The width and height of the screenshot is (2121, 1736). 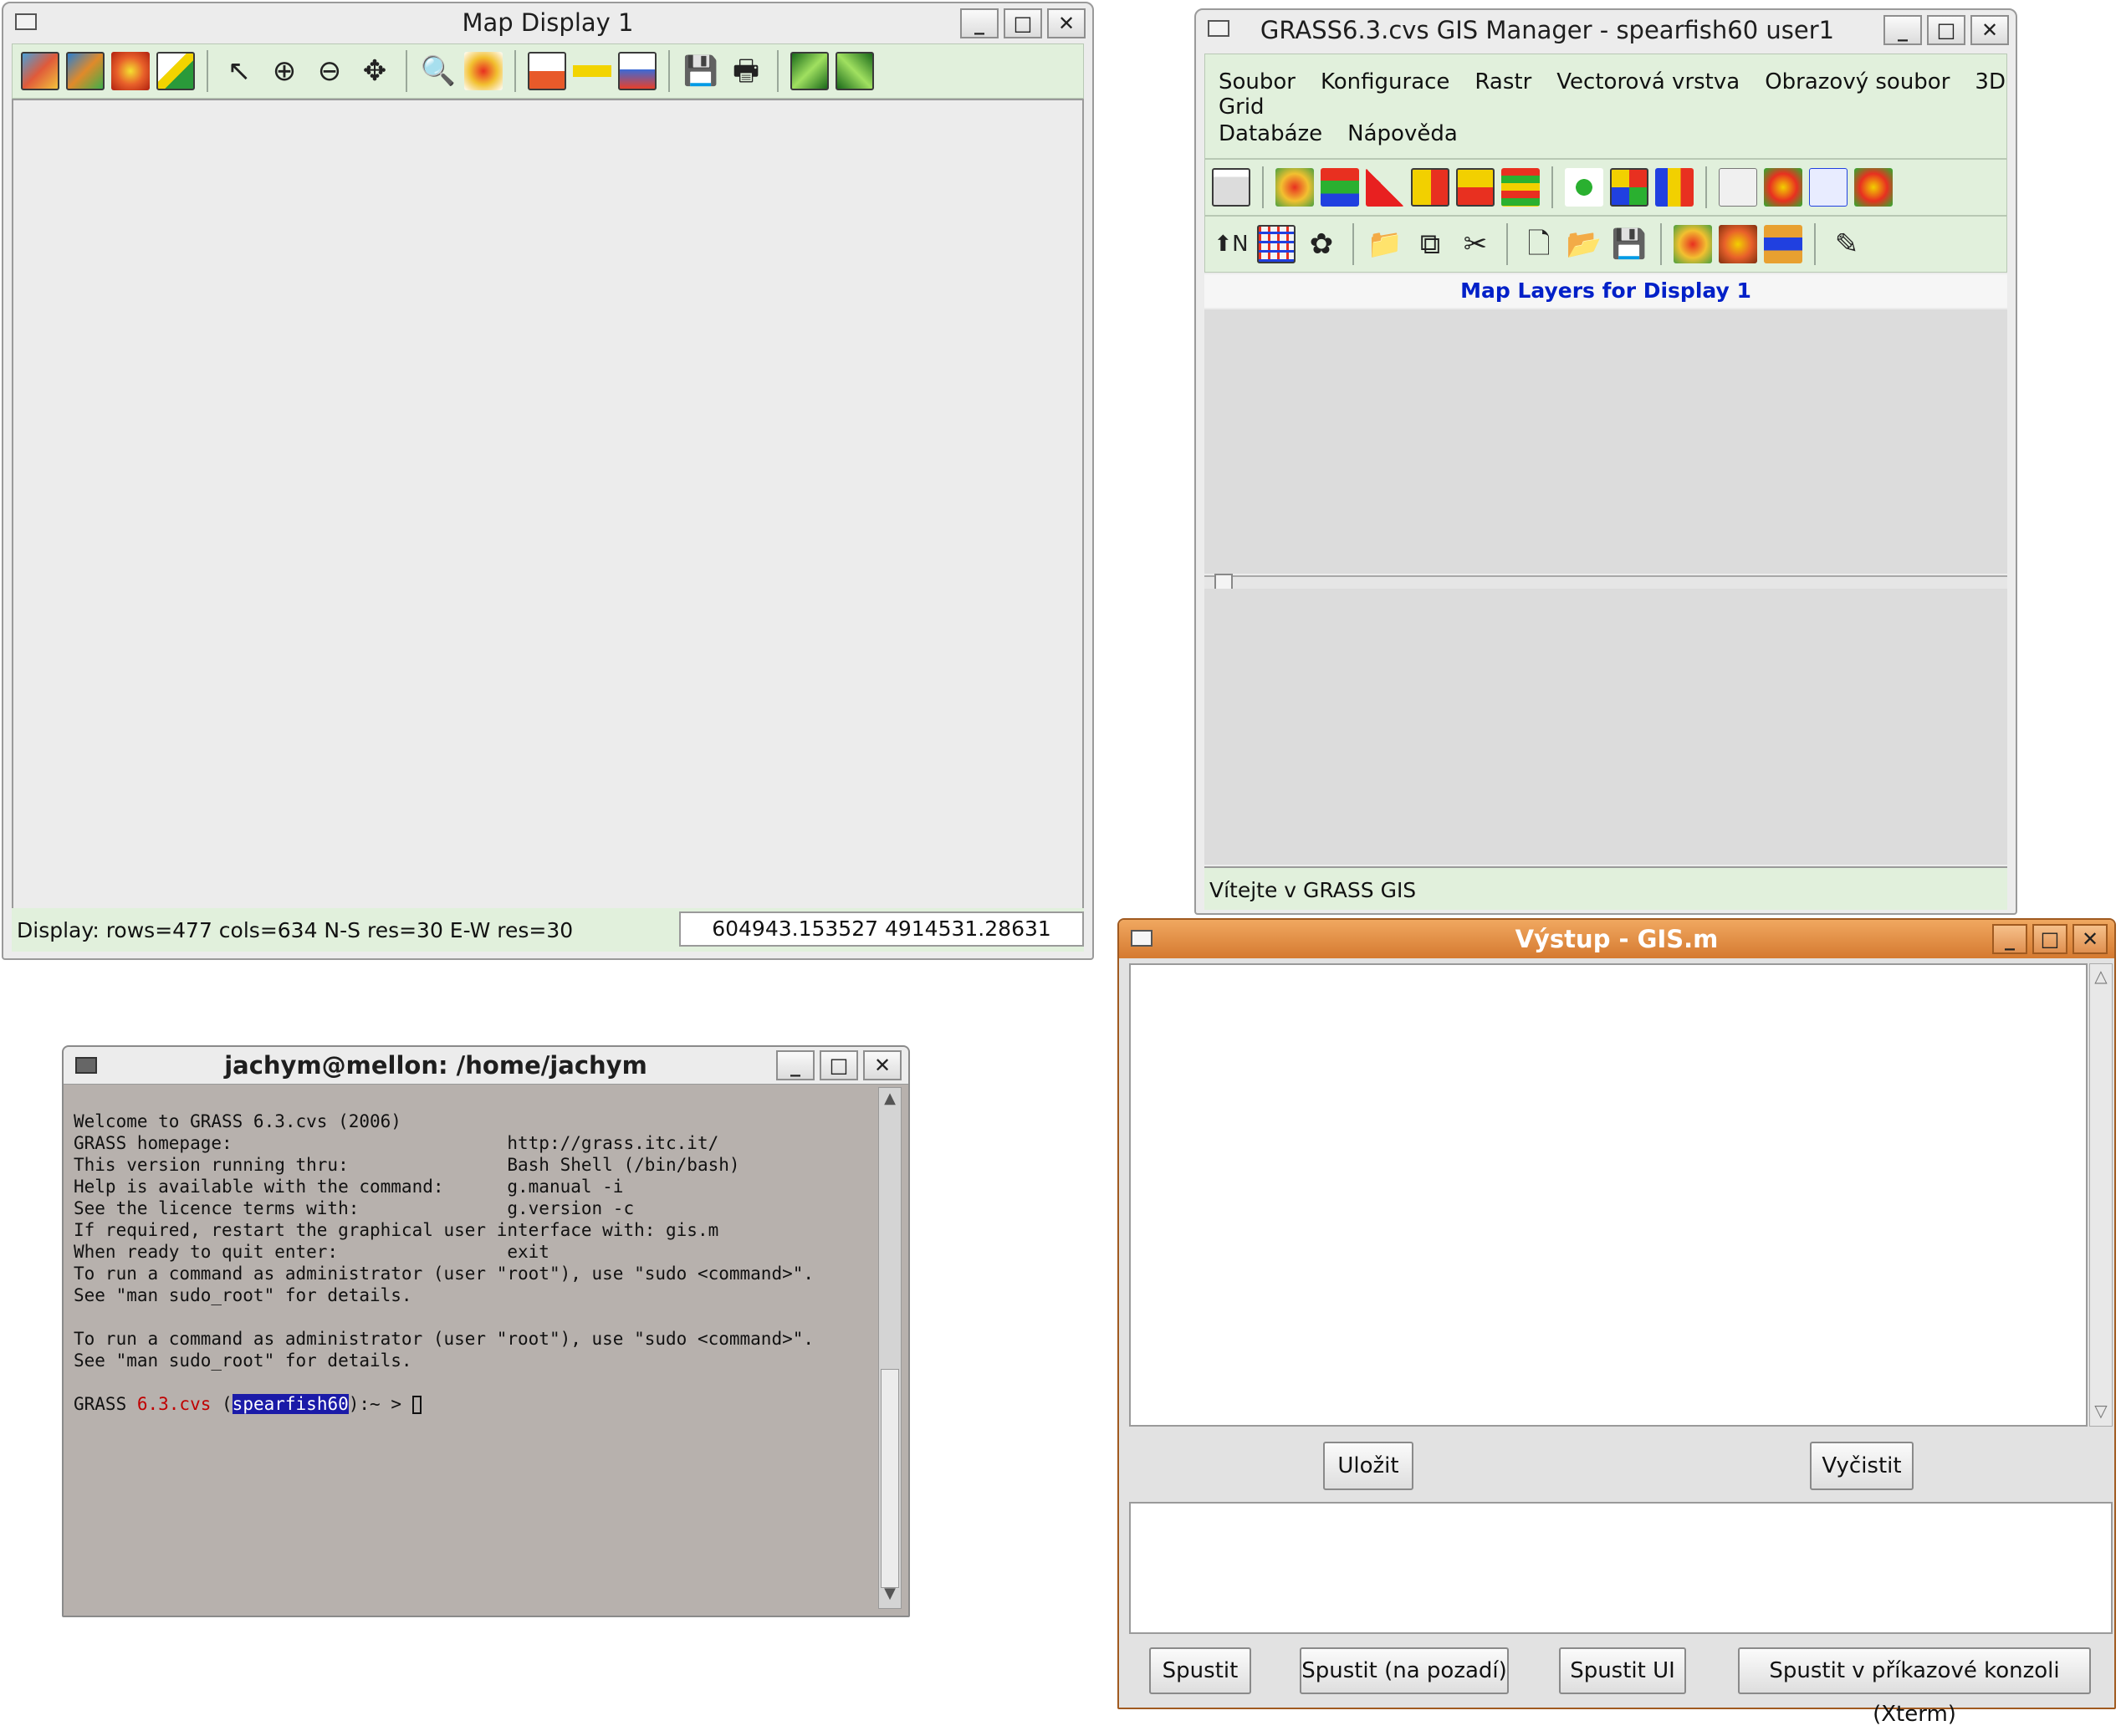 What do you see at coordinates (2101, 1195) in the screenshot?
I see `output-scrollbar: △ ▽` at bounding box center [2101, 1195].